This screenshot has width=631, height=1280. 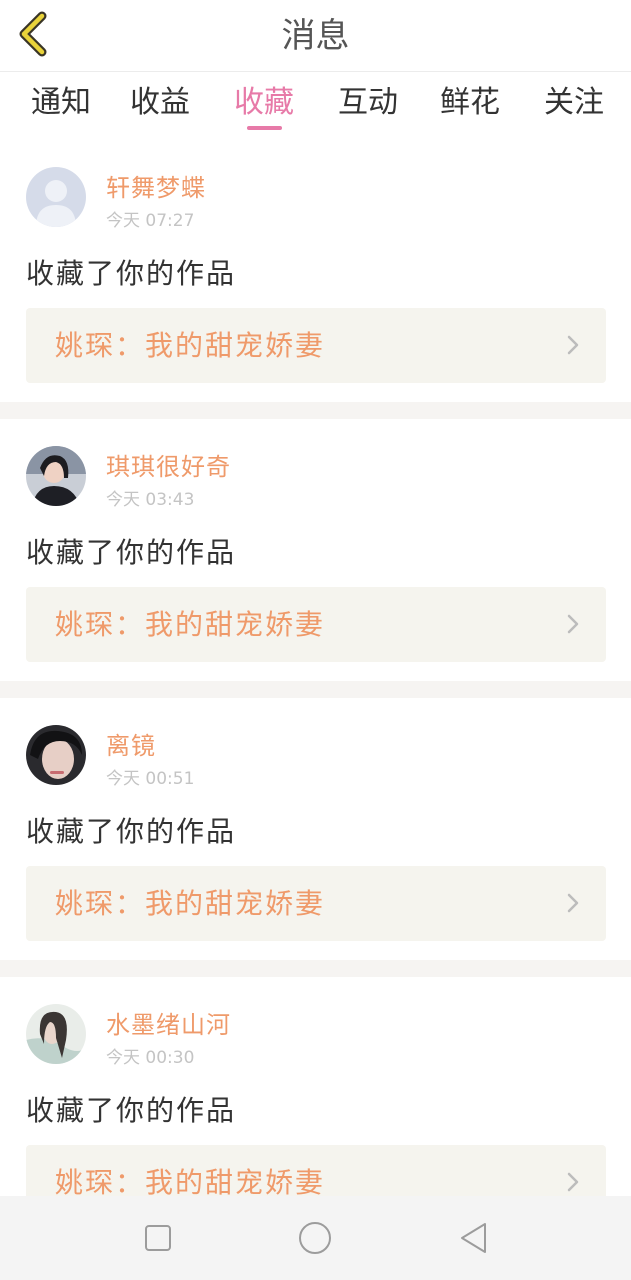 I want to click on username: 离镜, so click(x=131, y=743).